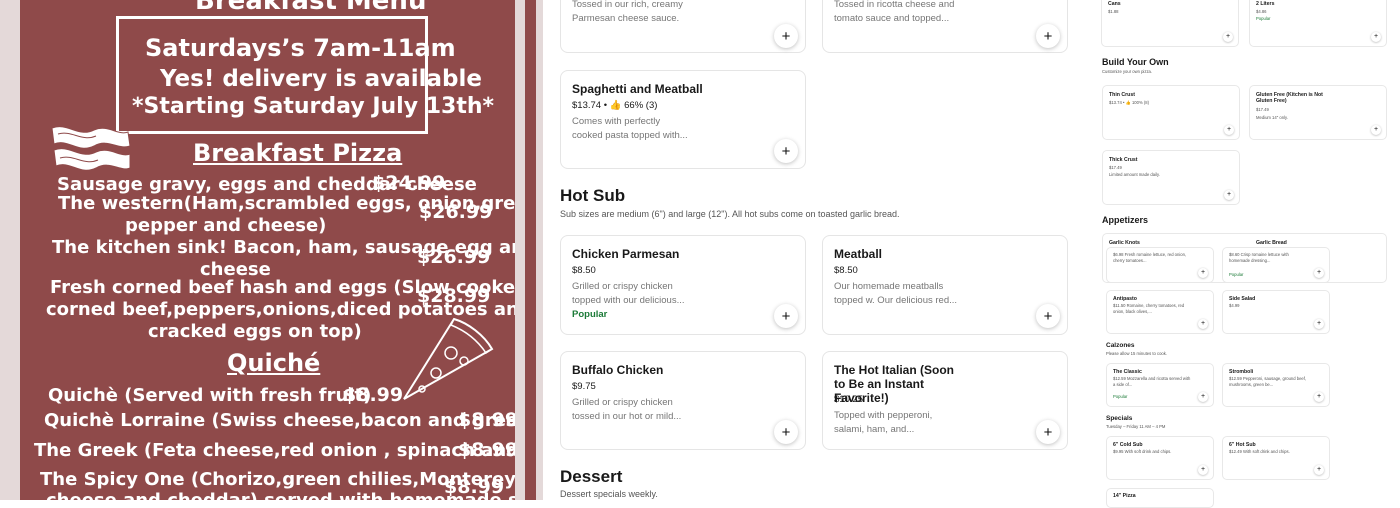  Describe the element at coordinates (311, 8) in the screenshot. I see `poster-title: Breakfast Menu` at that location.